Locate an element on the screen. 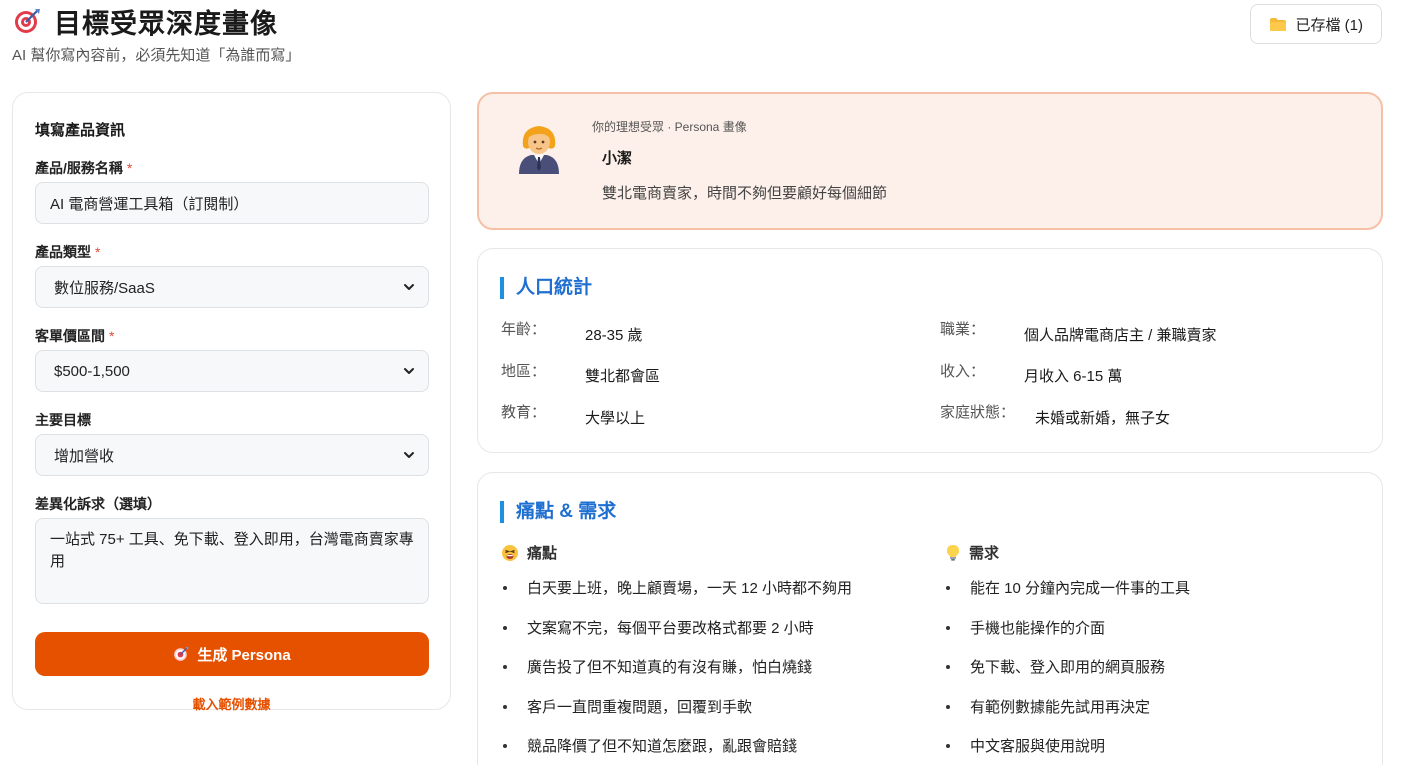  generate-persona-button: 生成 Persona is located at coordinates (232, 654).